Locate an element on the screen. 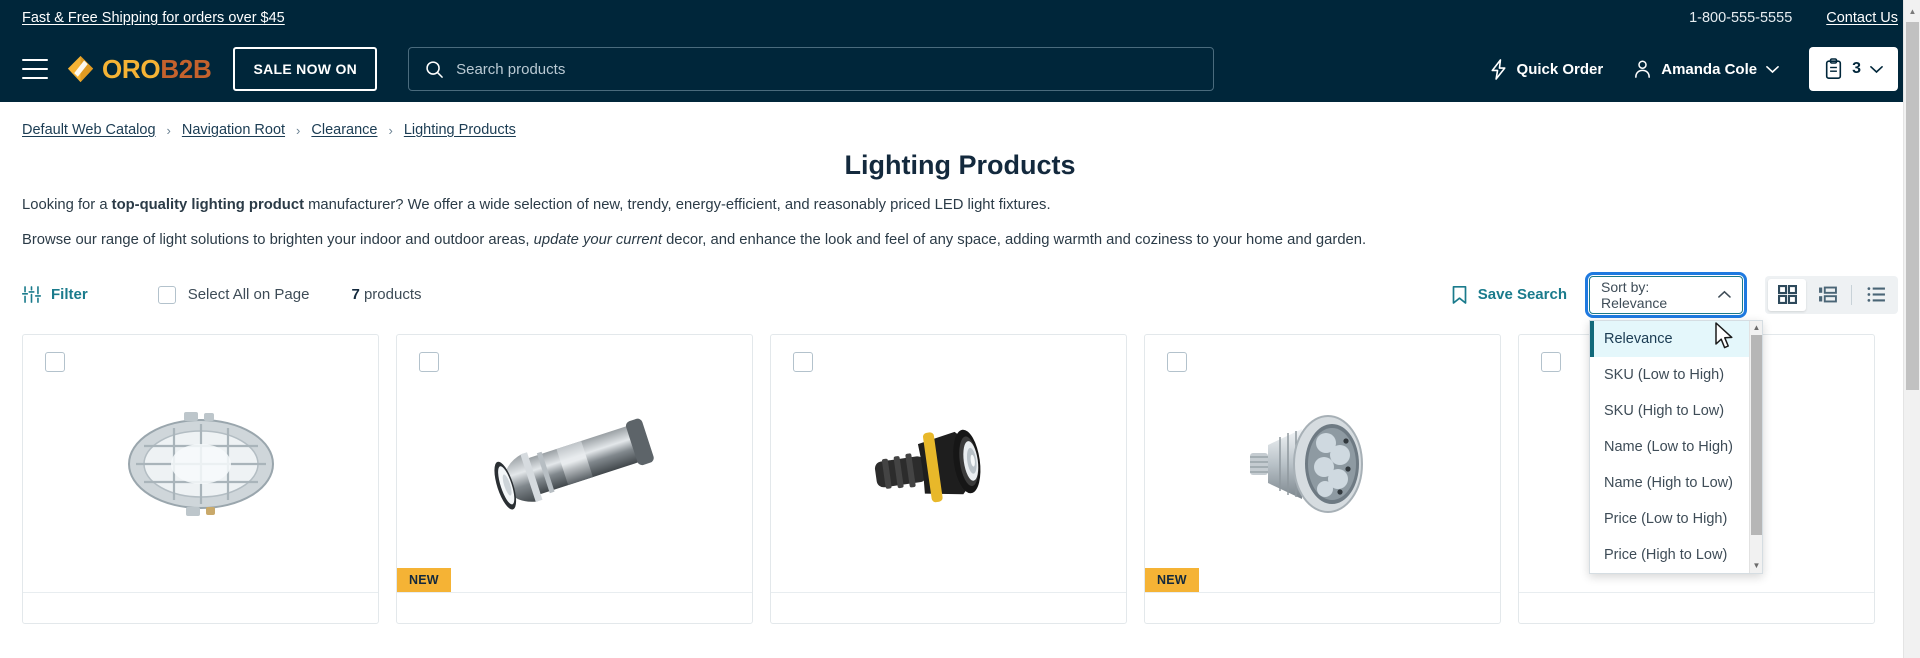 Image resolution: width=1920 pixels, height=658 pixels. sort-option-sku-high-low: SKU (High to Low) is located at coordinates (1676, 411).